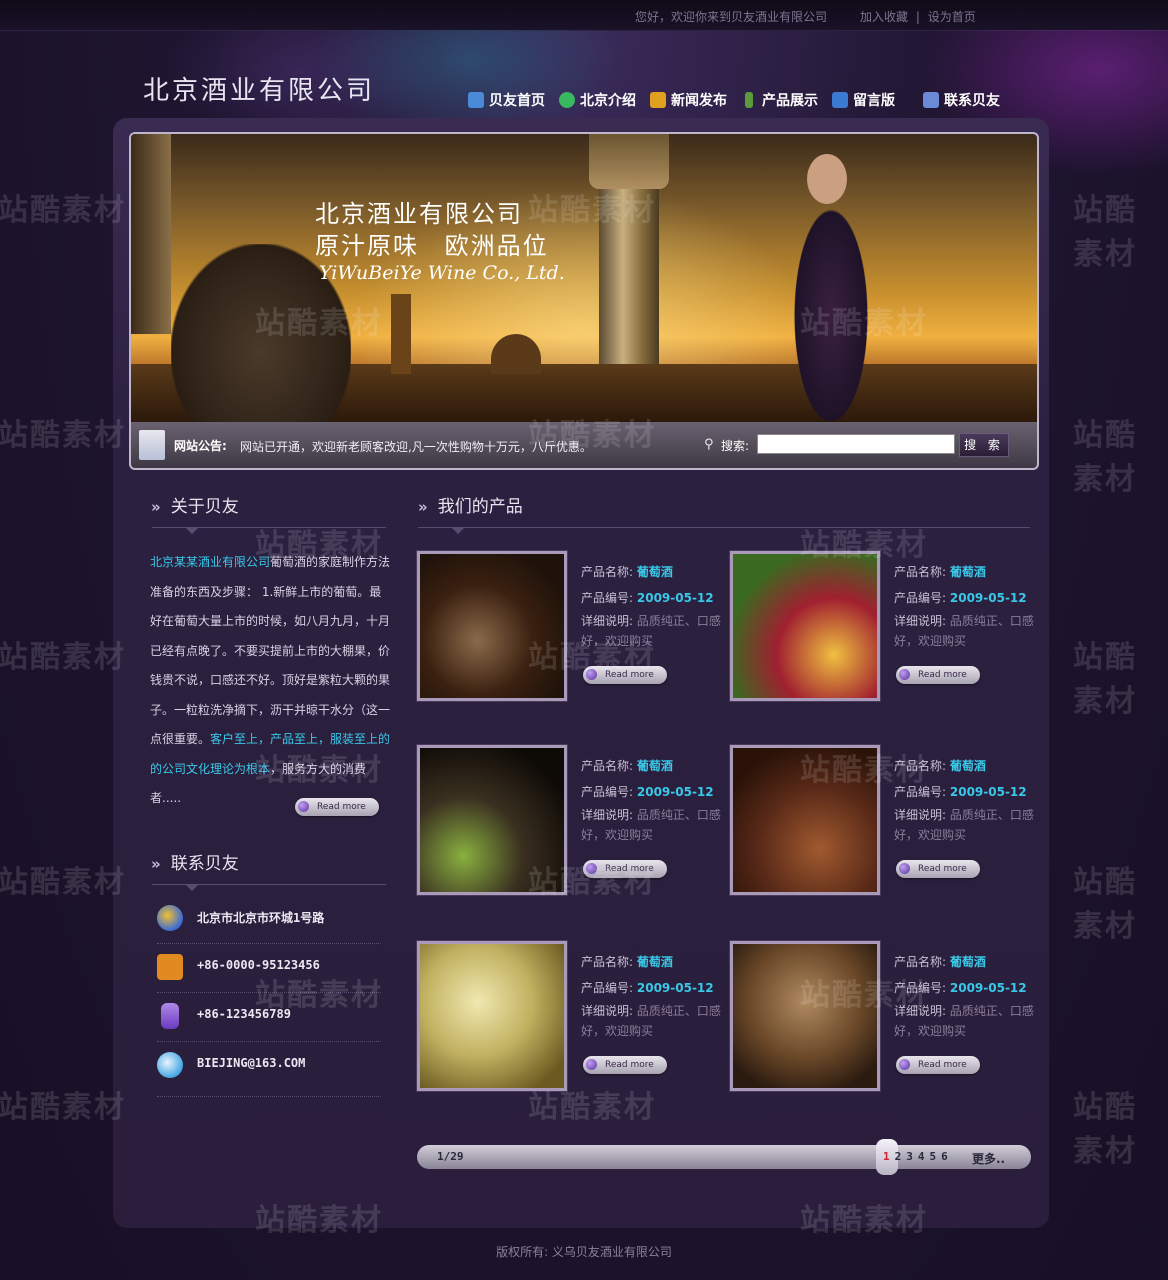 Image resolution: width=1168 pixels, height=1280 pixels. Describe the element at coordinates (517, 101) in the screenshot. I see `nav-label: 贝友首页` at that location.